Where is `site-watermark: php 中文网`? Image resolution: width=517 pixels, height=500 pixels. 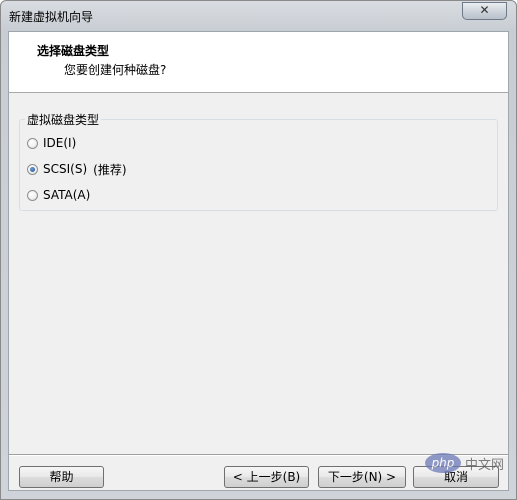
site-watermark: php 中文网 is located at coordinates (464, 463).